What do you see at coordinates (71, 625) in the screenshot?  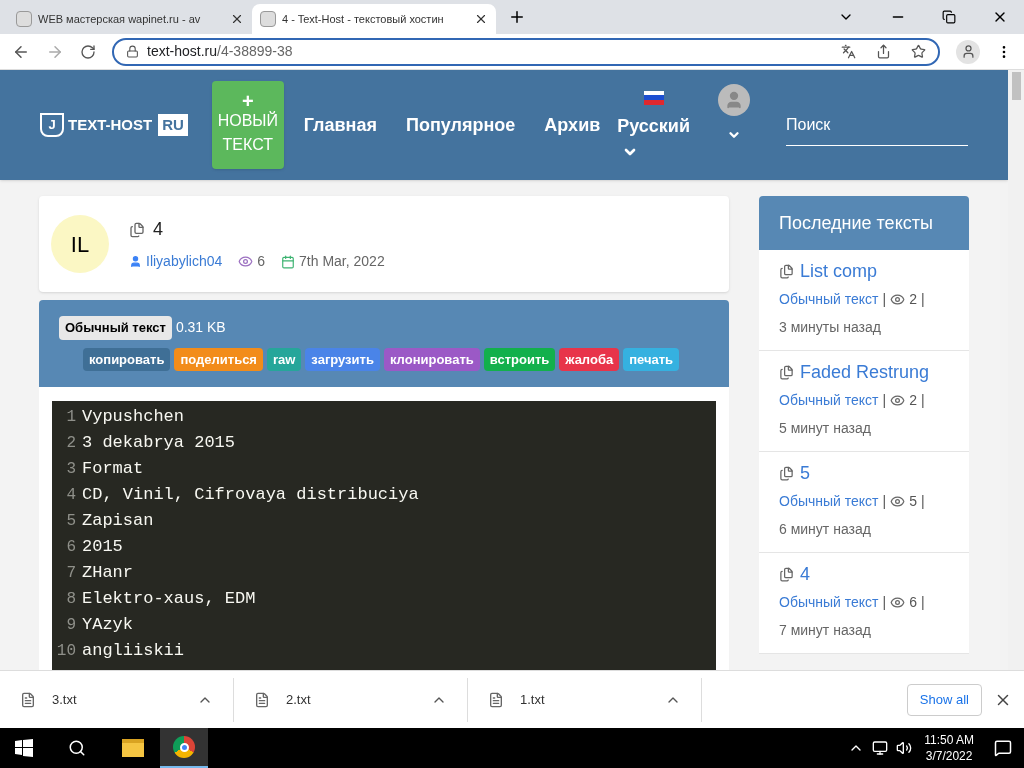 I see `line-number: 9` at bounding box center [71, 625].